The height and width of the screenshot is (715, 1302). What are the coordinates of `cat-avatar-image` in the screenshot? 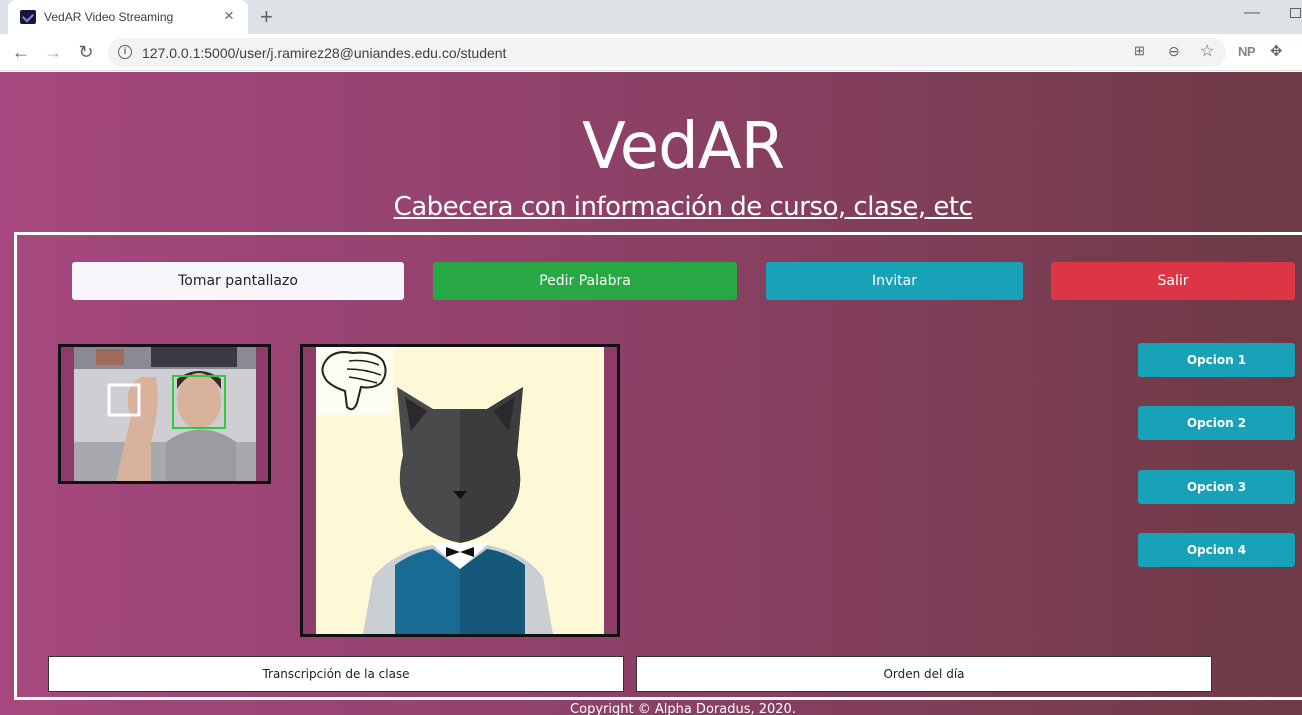 It's located at (460, 490).